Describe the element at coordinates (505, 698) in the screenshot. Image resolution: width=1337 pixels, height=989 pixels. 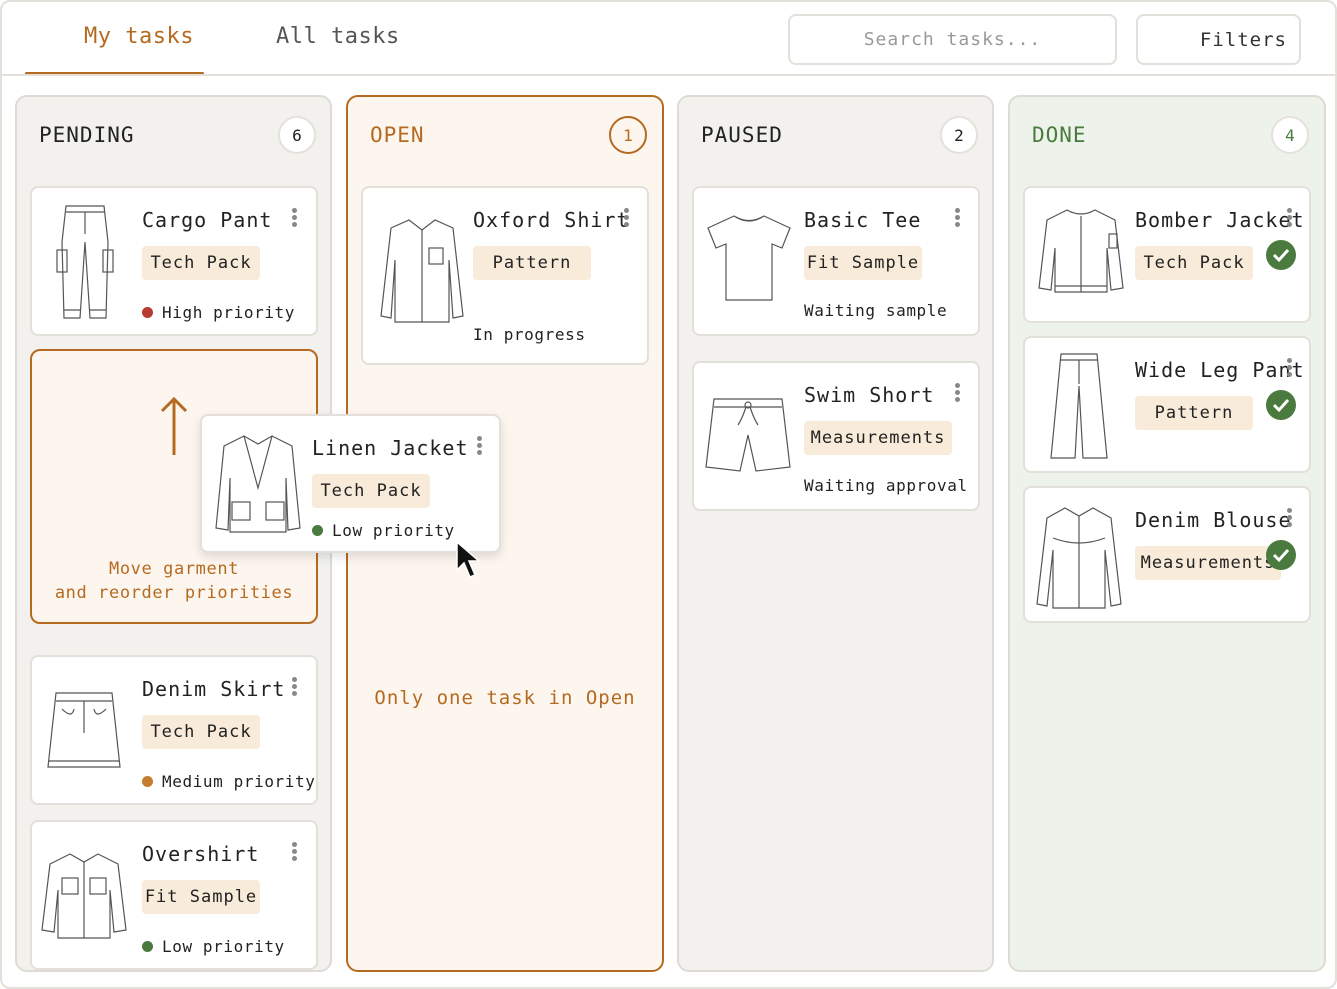
I see `open-limit-note: Only one task in Open` at that location.